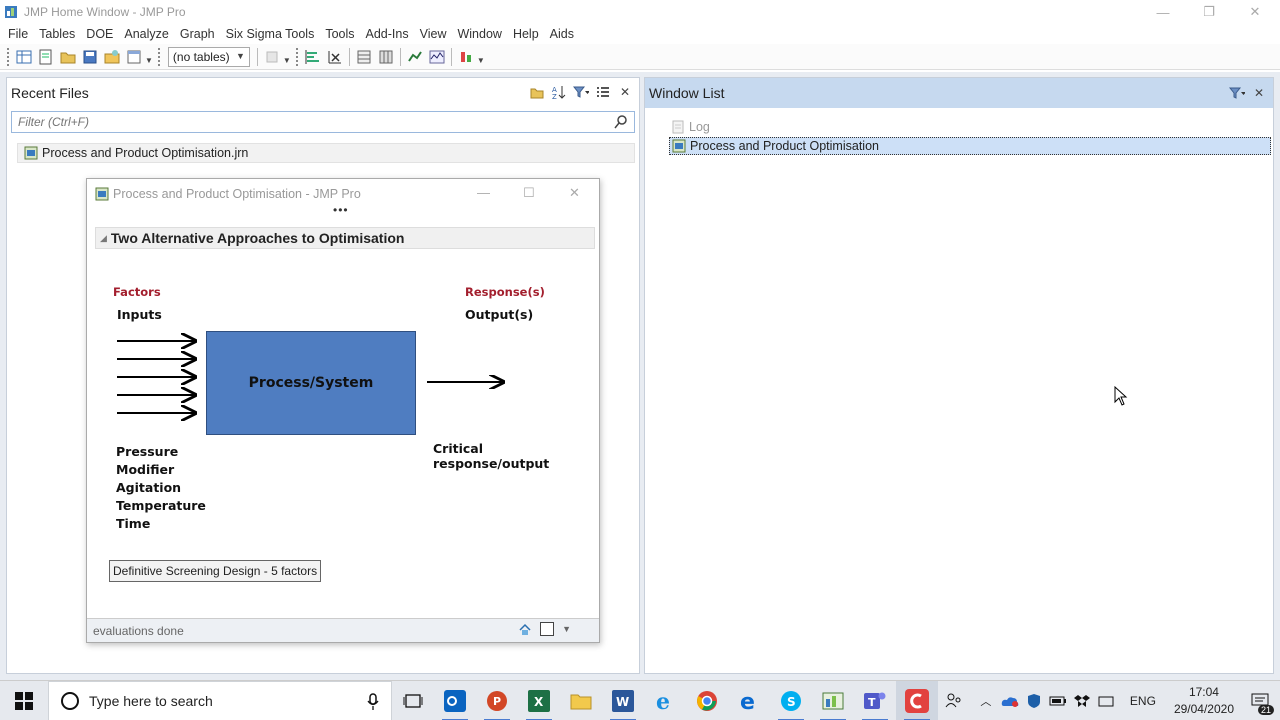  Describe the element at coordinates (11, 12) in the screenshot. I see `jmp-app-icon` at that location.